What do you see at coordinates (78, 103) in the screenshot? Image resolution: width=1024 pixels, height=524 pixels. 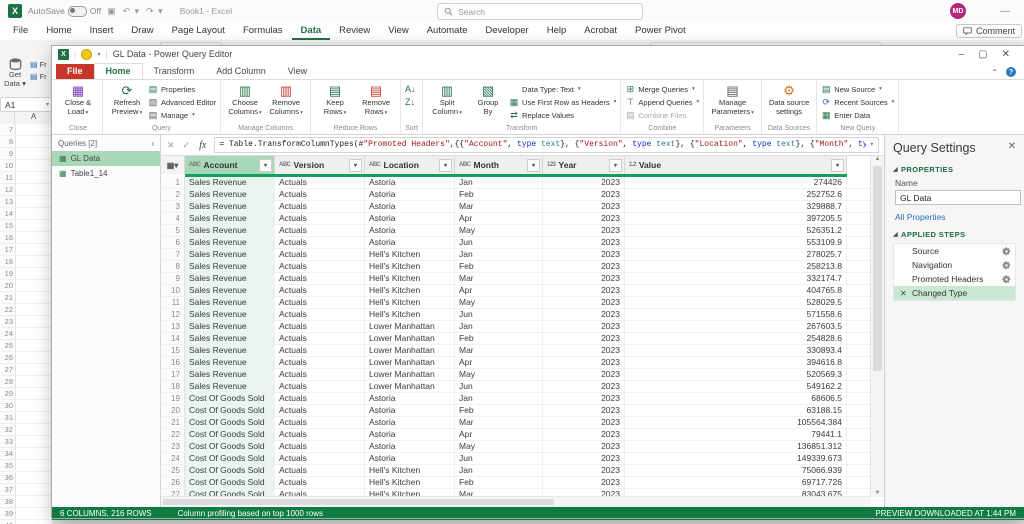 I see `close-load-button: ▦ Close & Load▾` at bounding box center [78, 103].